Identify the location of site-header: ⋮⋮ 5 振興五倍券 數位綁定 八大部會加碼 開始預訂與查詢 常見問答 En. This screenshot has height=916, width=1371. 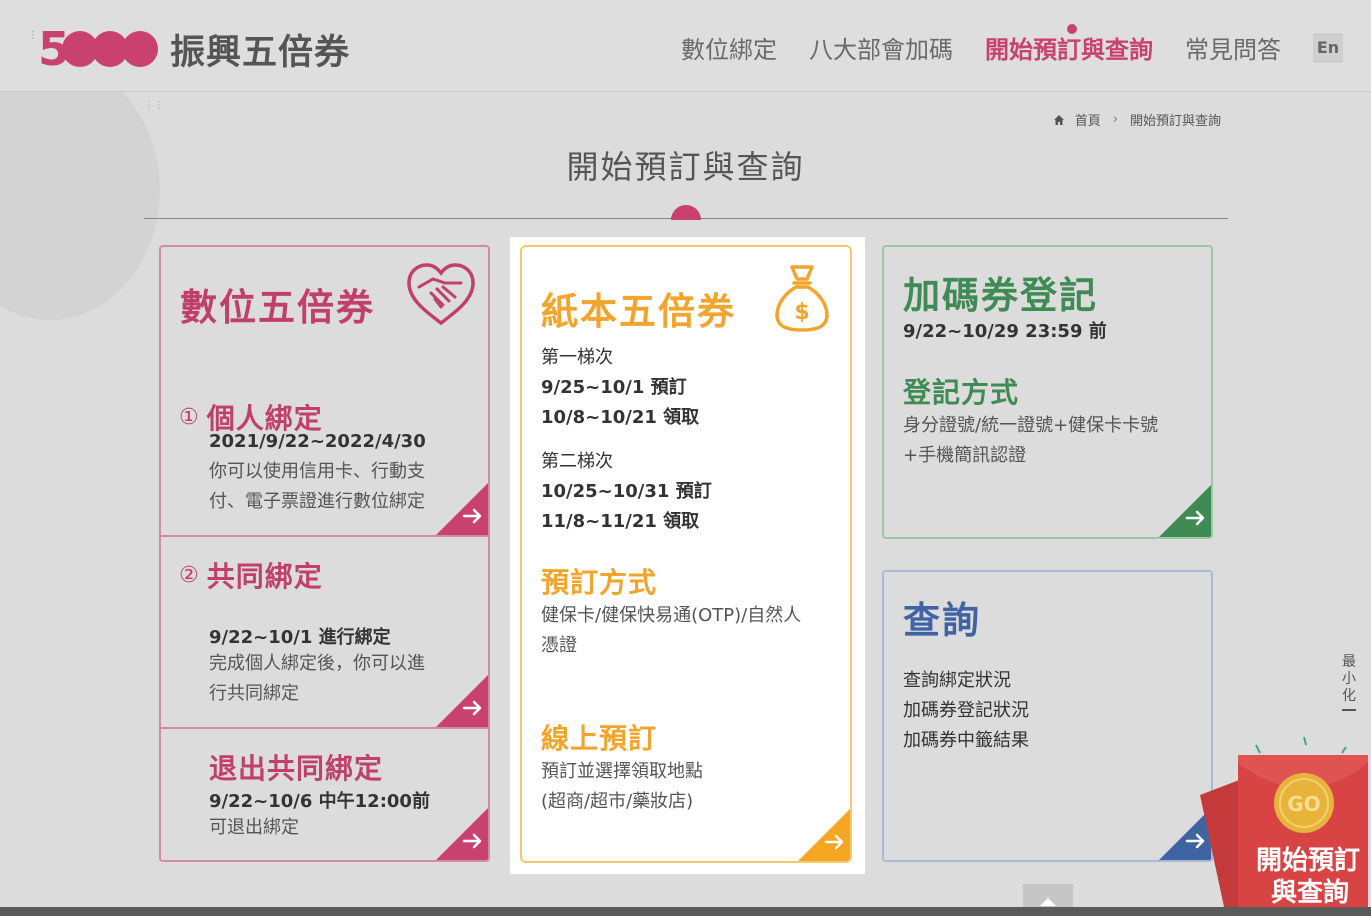
(685, 46).